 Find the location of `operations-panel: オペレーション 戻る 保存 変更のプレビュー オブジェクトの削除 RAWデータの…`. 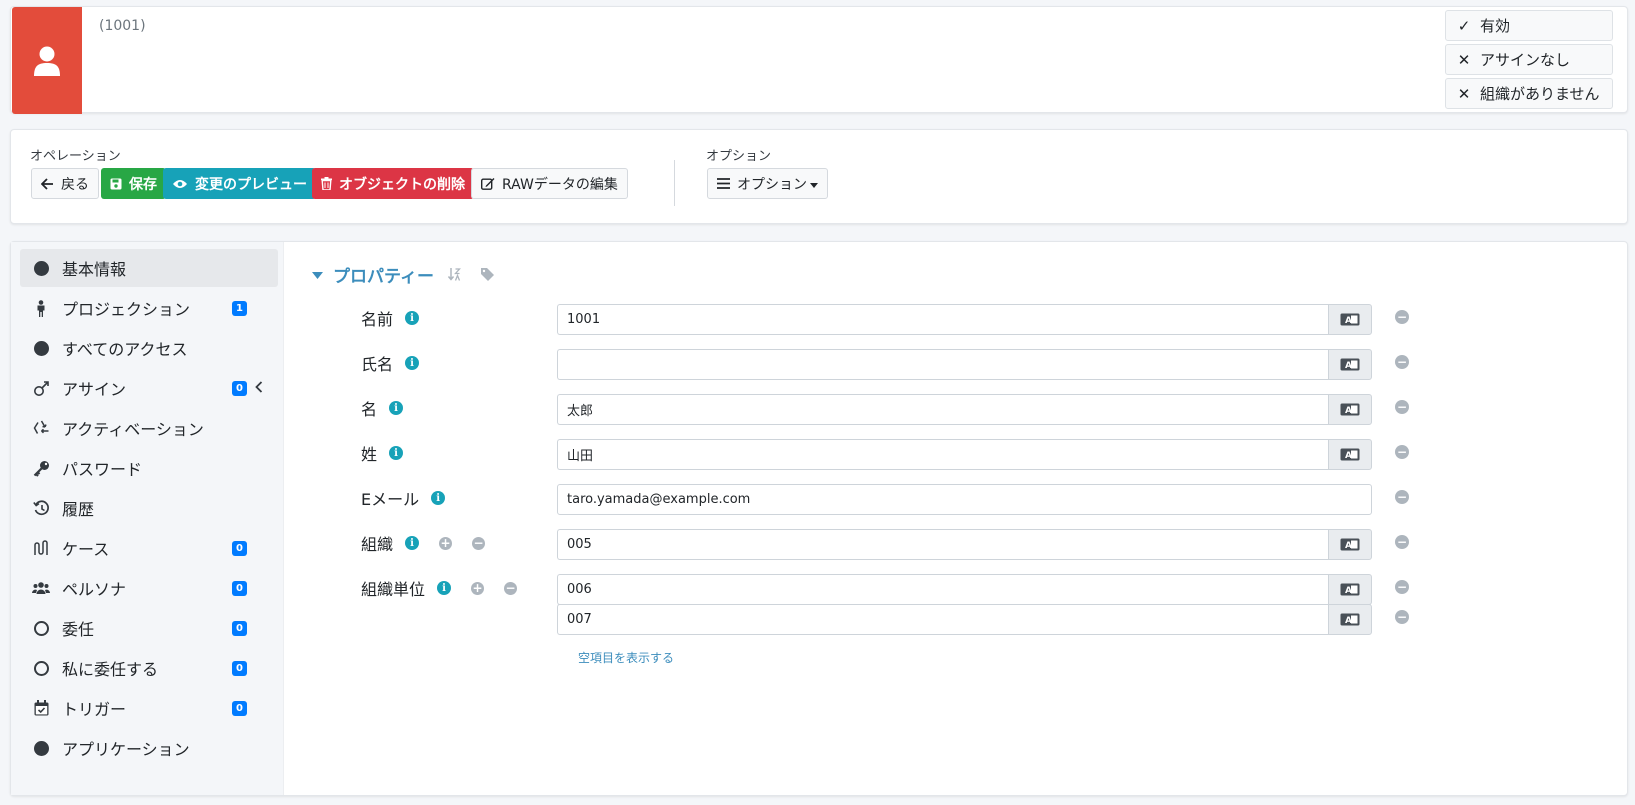

operations-panel: オペレーション 戻る 保存 変更のプレビュー オブジェクトの削除 RAWデータの… is located at coordinates (819, 176).